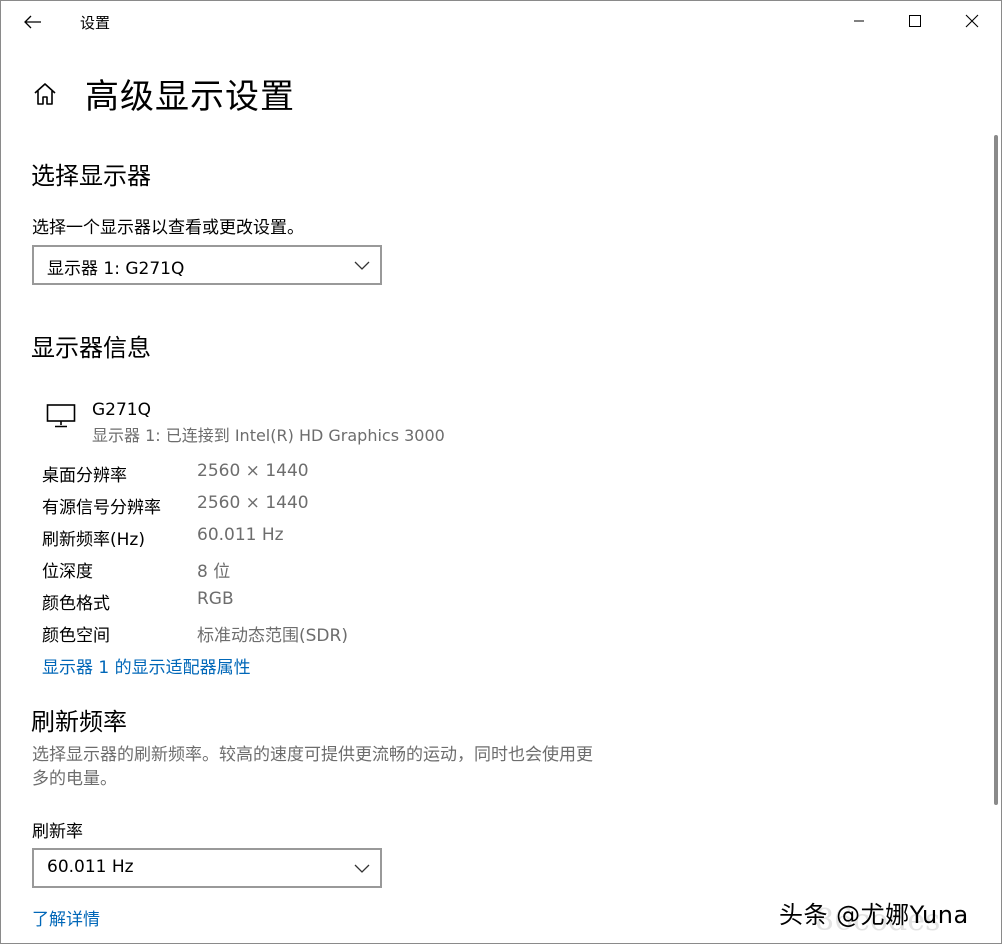  Describe the element at coordinates (168, 228) in the screenshot. I see `select-display-prompt: 选择一个显示器以查看或更改设置。` at that location.